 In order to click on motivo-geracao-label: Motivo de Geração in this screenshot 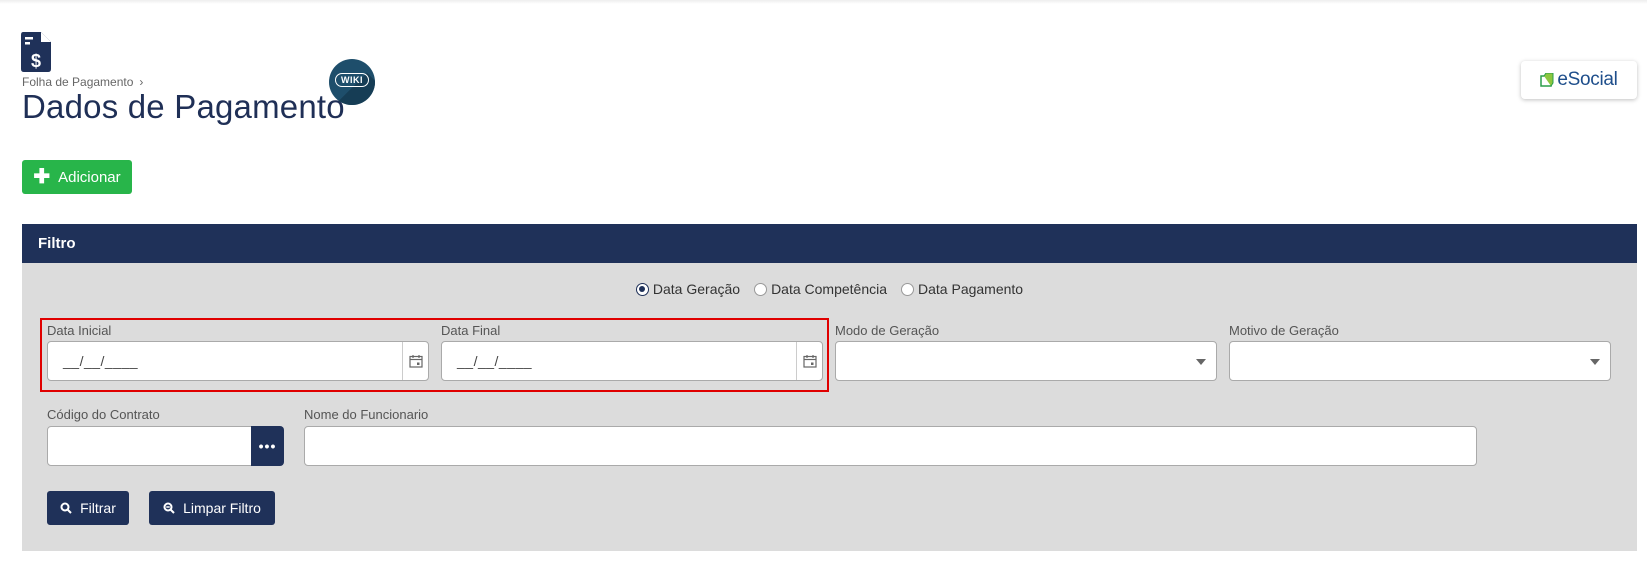, I will do `click(1284, 330)`.